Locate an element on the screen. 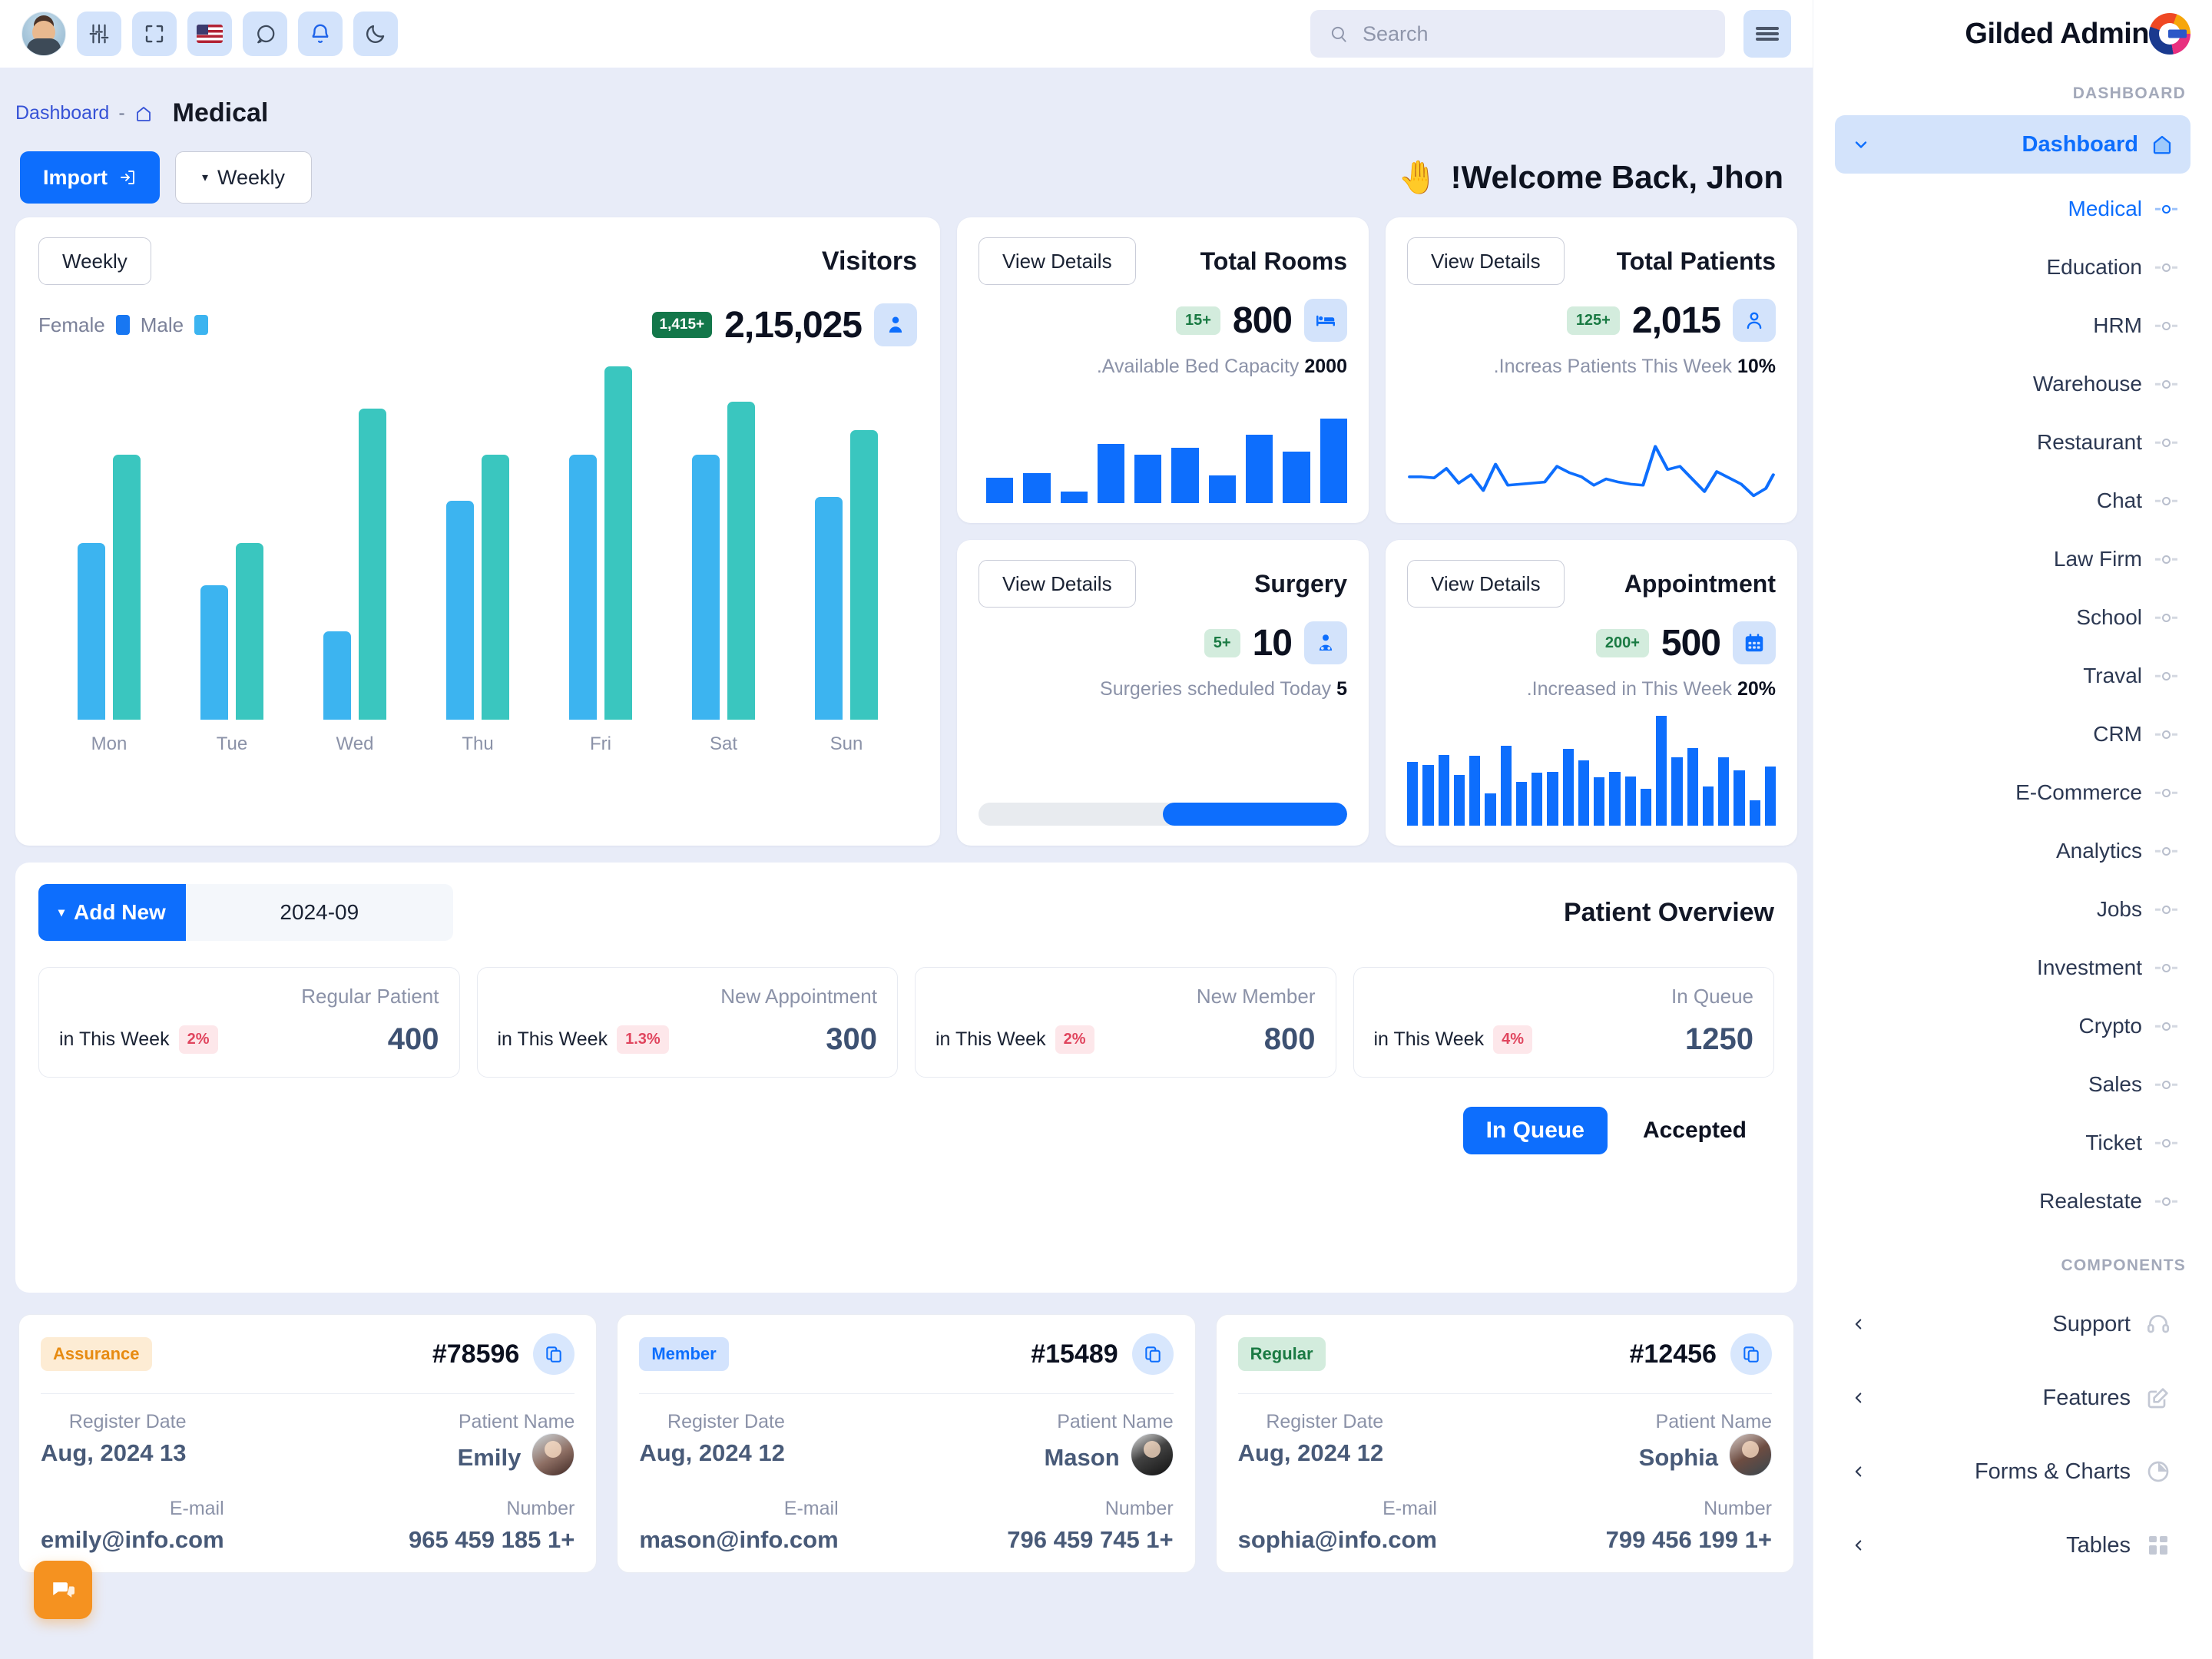 Image resolution: width=2212 pixels, height=1659 pixels. patient-name-value: Emily is located at coordinates (489, 1457).